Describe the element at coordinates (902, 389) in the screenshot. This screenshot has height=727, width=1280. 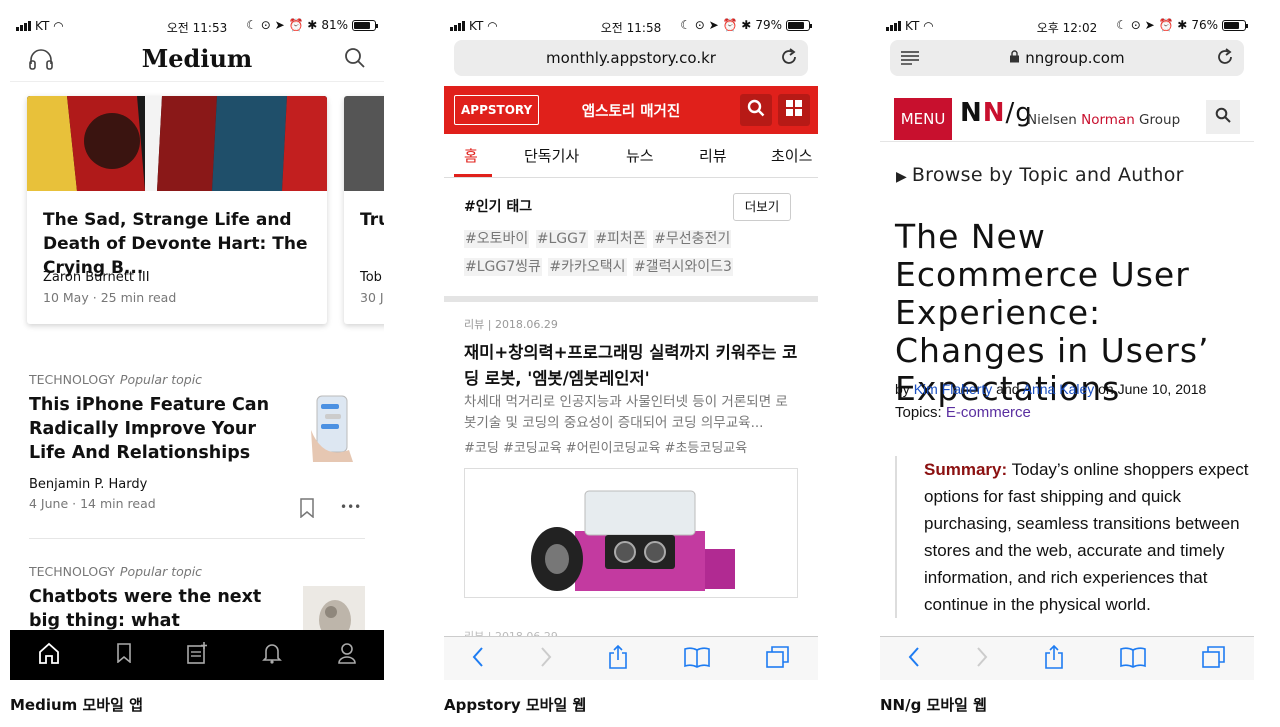
I see `by-label: by` at that location.